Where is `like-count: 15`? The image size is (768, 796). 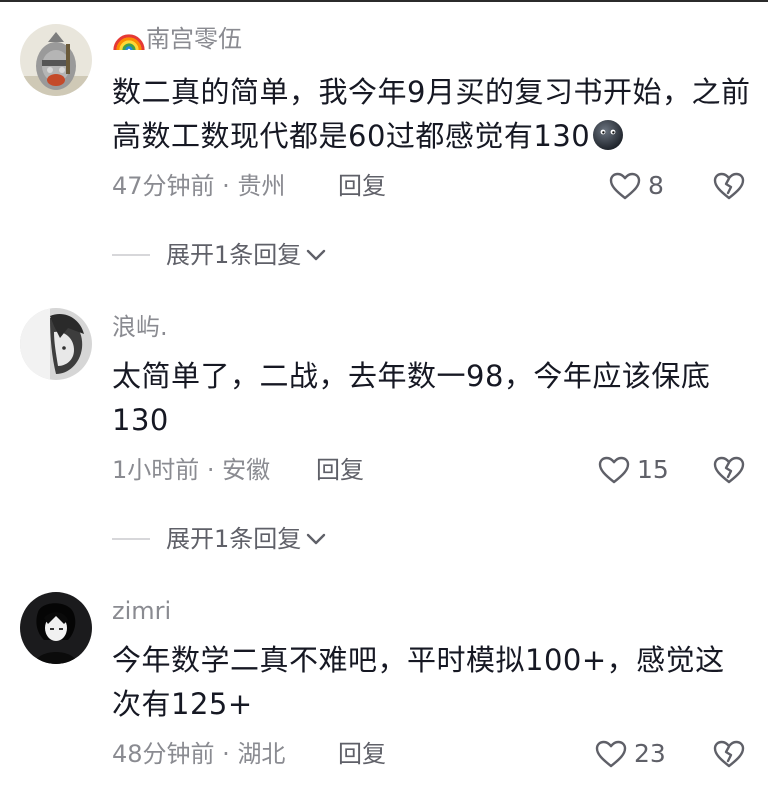 like-count: 15 is located at coordinates (653, 469).